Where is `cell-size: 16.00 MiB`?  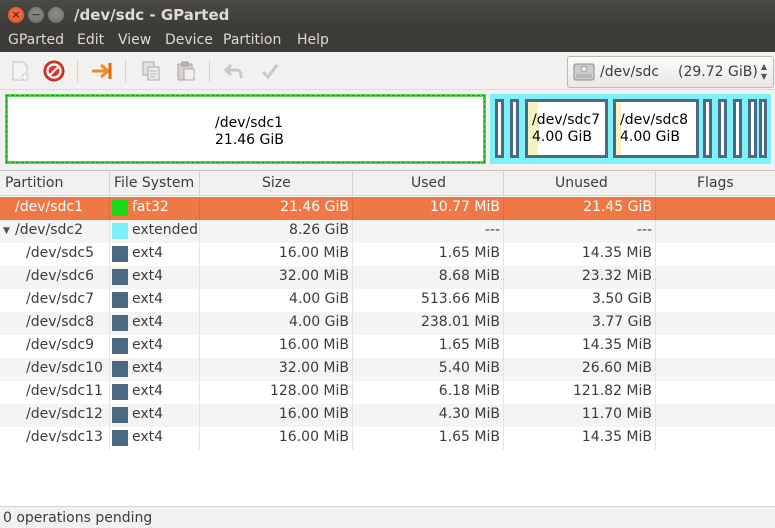 cell-size: 16.00 MiB is located at coordinates (313, 414).